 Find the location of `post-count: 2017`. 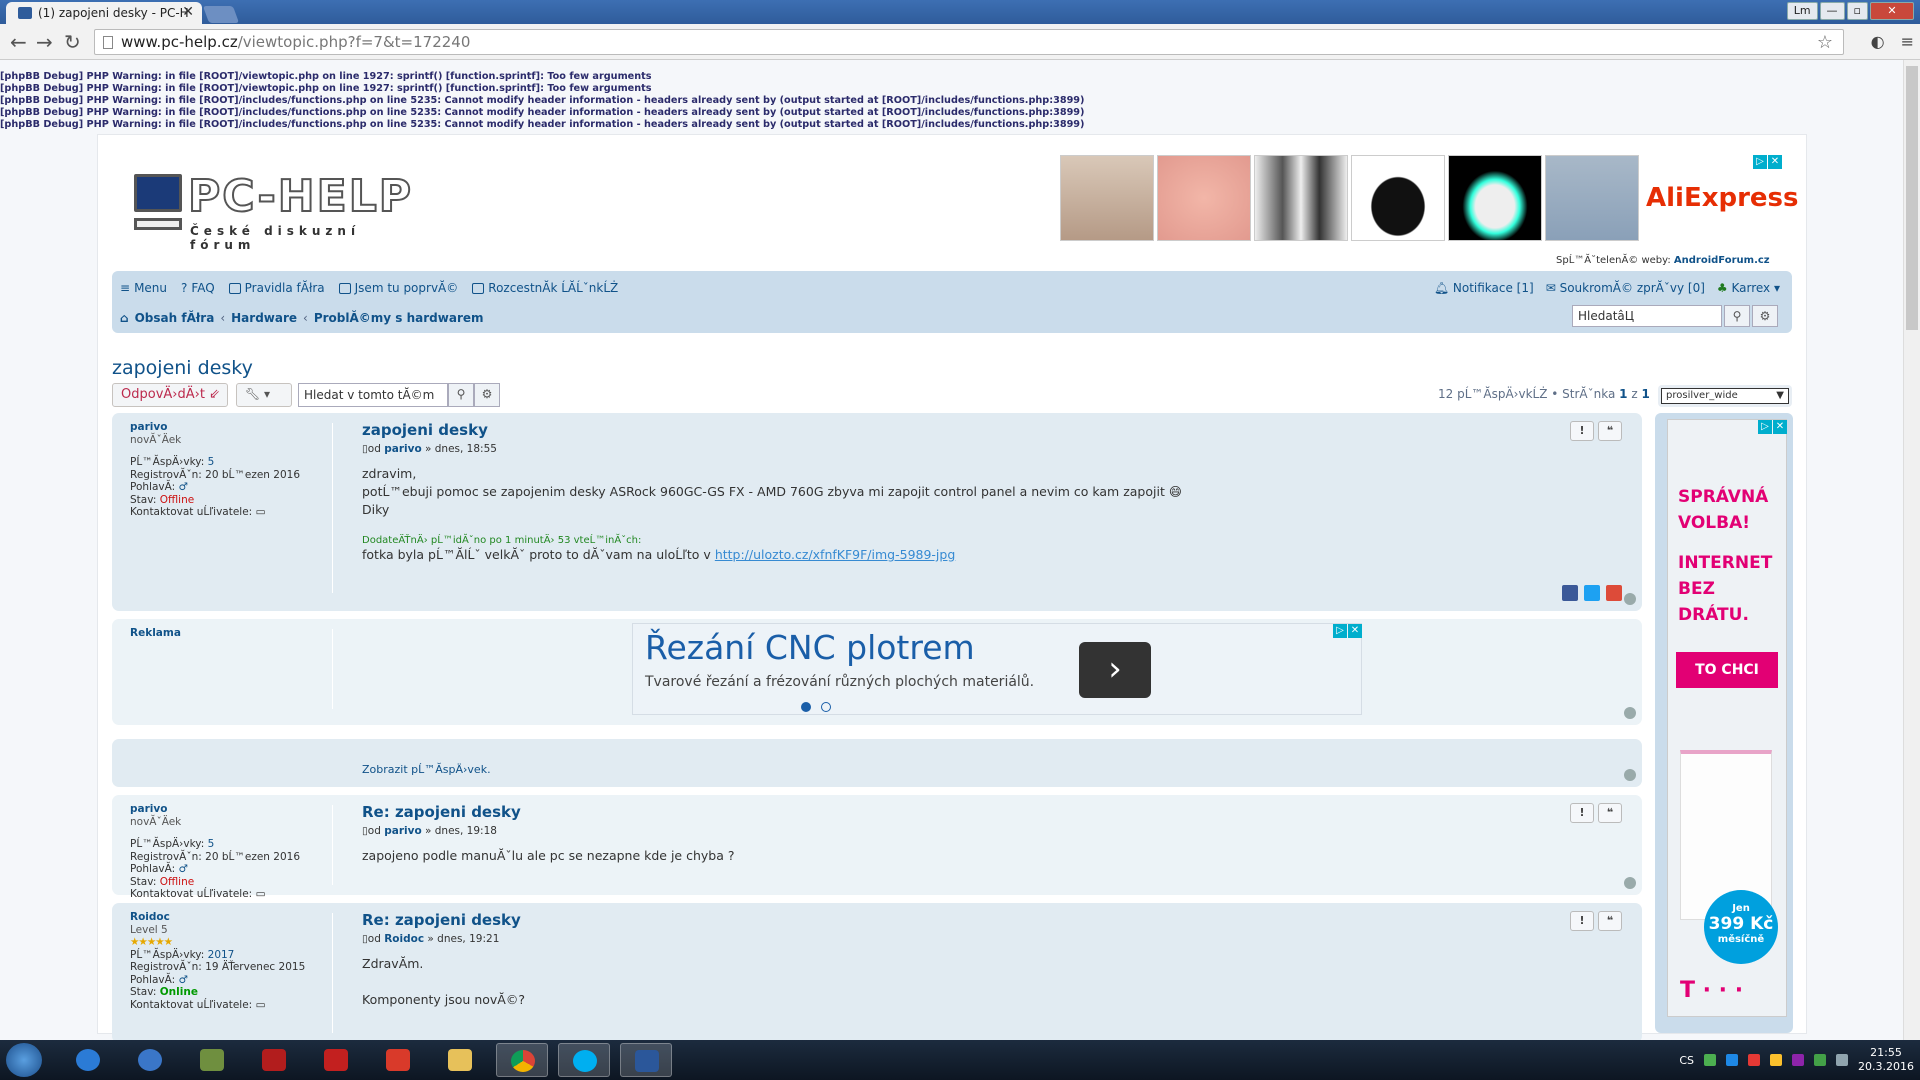

post-count: 2017 is located at coordinates (221, 955).